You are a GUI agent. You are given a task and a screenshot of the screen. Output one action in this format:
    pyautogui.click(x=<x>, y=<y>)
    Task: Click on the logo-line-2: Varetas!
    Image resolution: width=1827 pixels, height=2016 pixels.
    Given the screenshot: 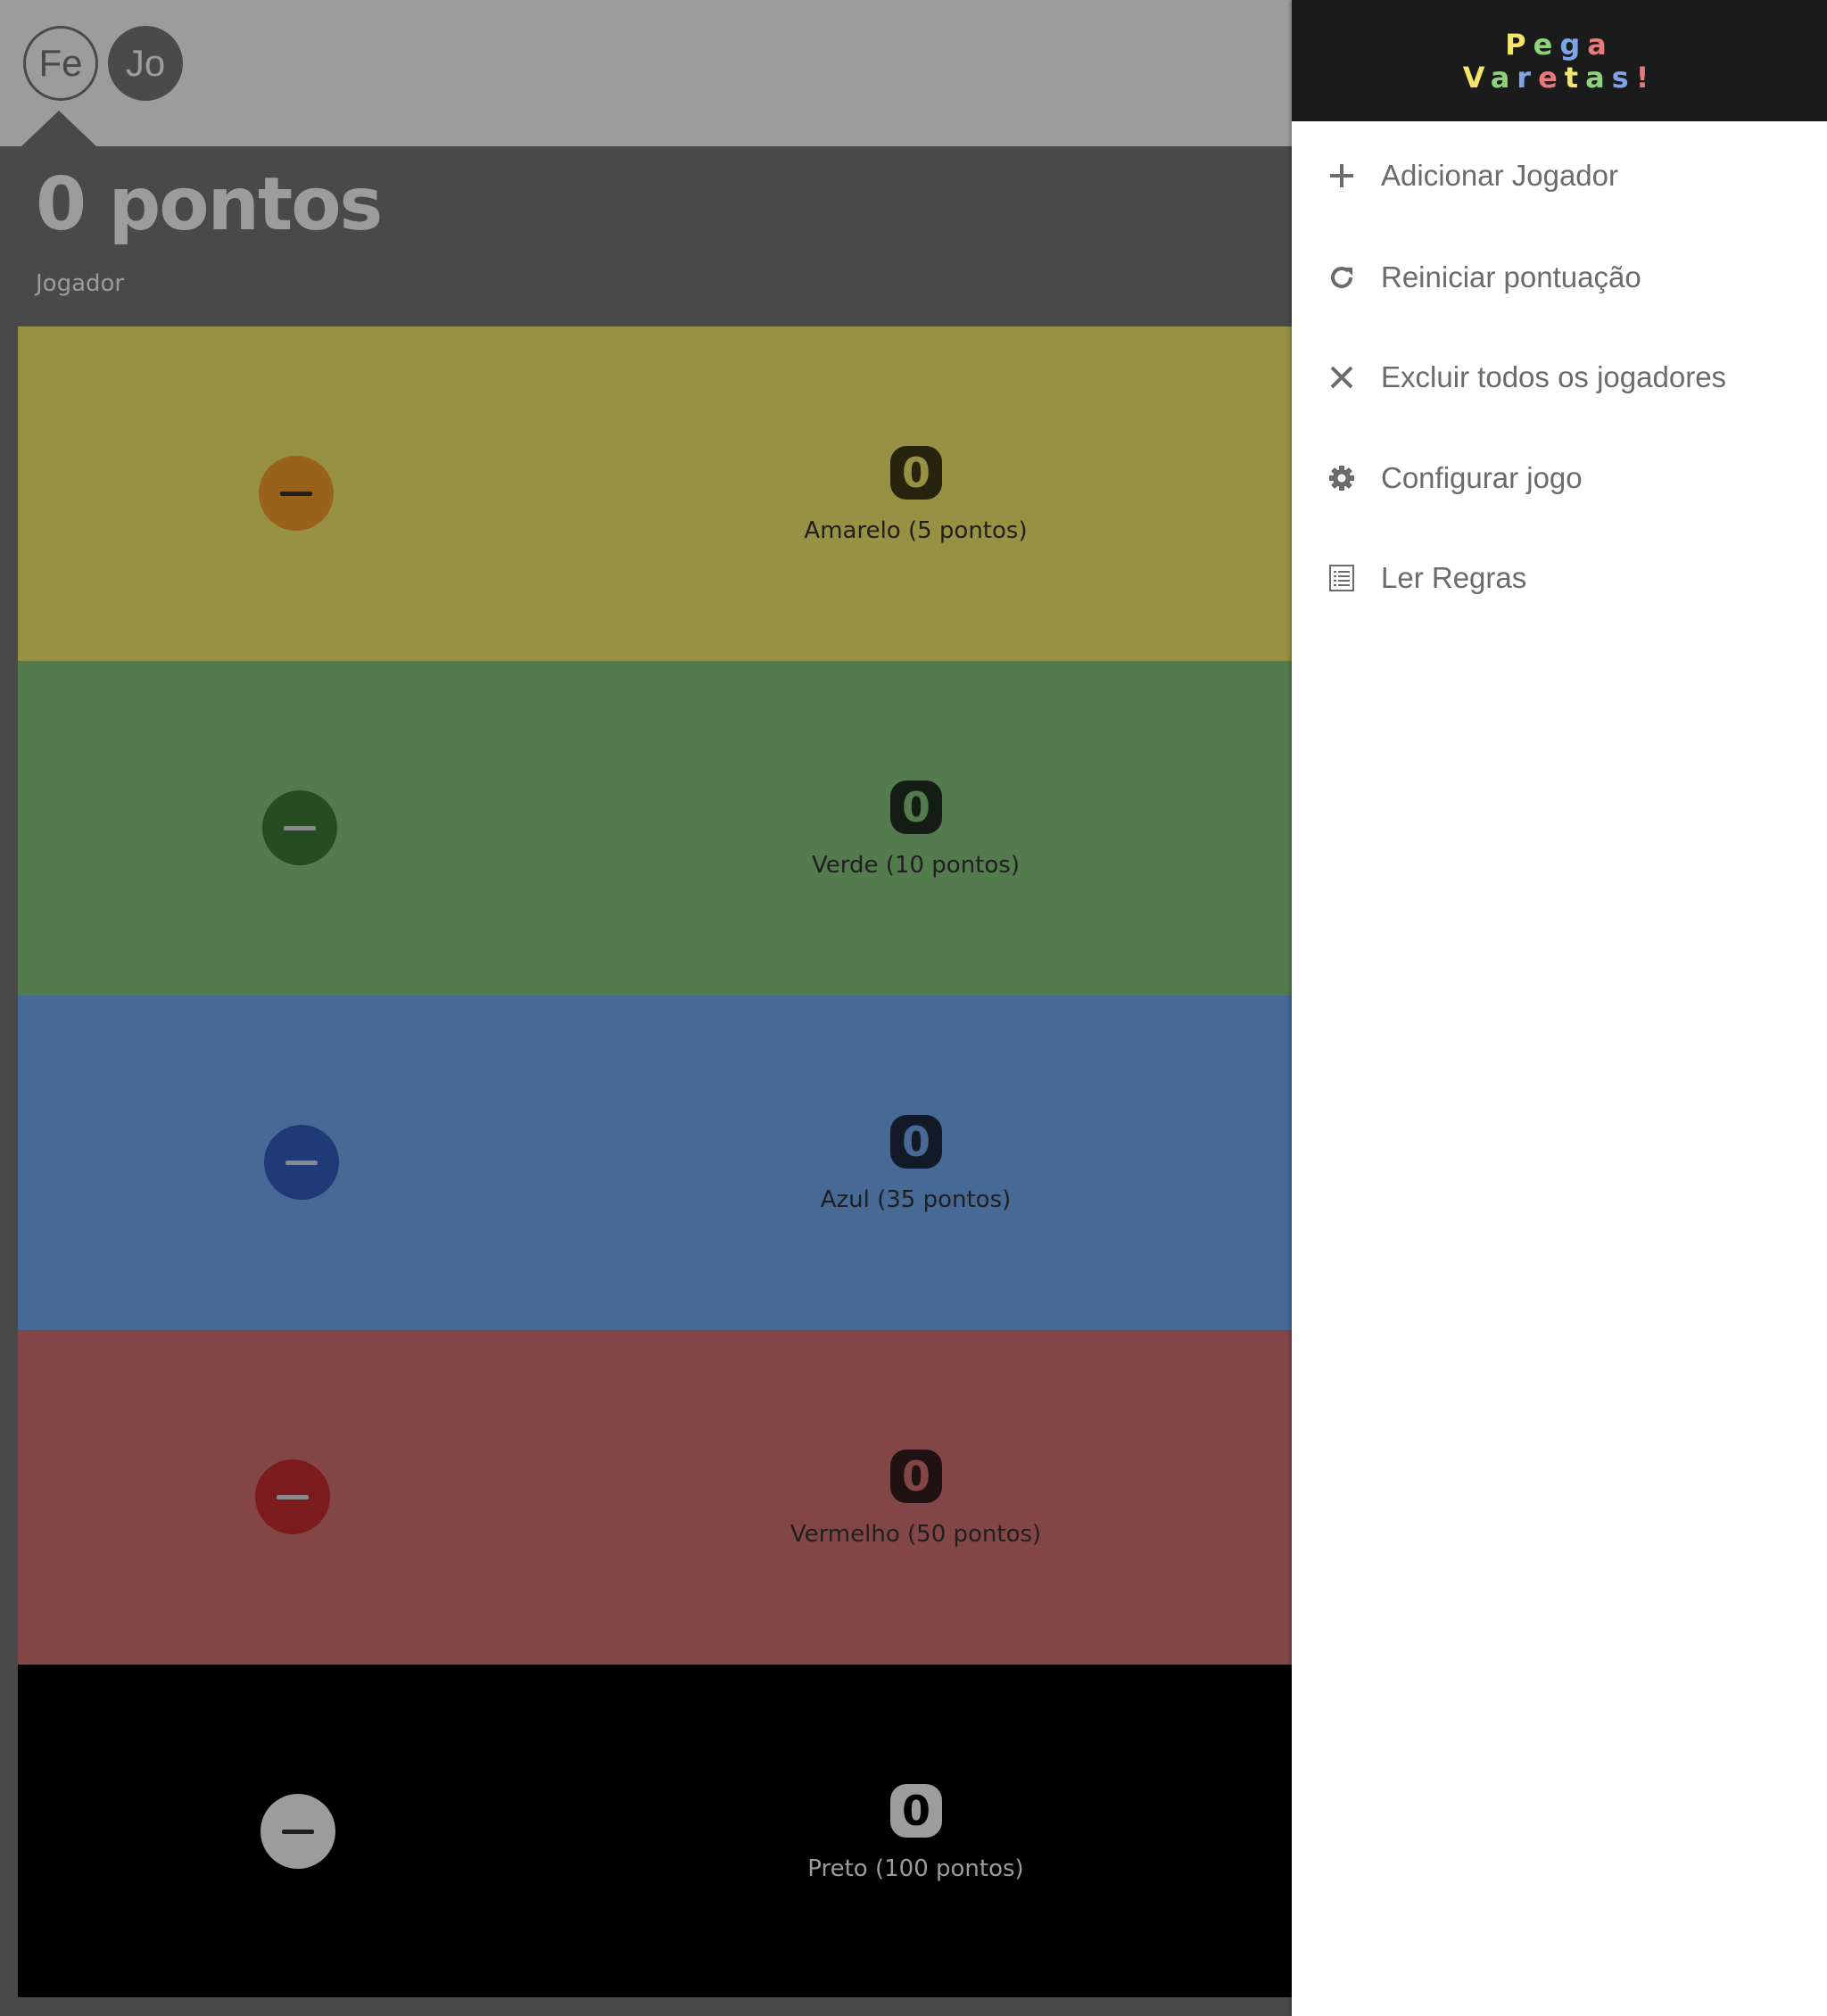 What is the action you would take?
    pyautogui.click(x=1559, y=78)
    